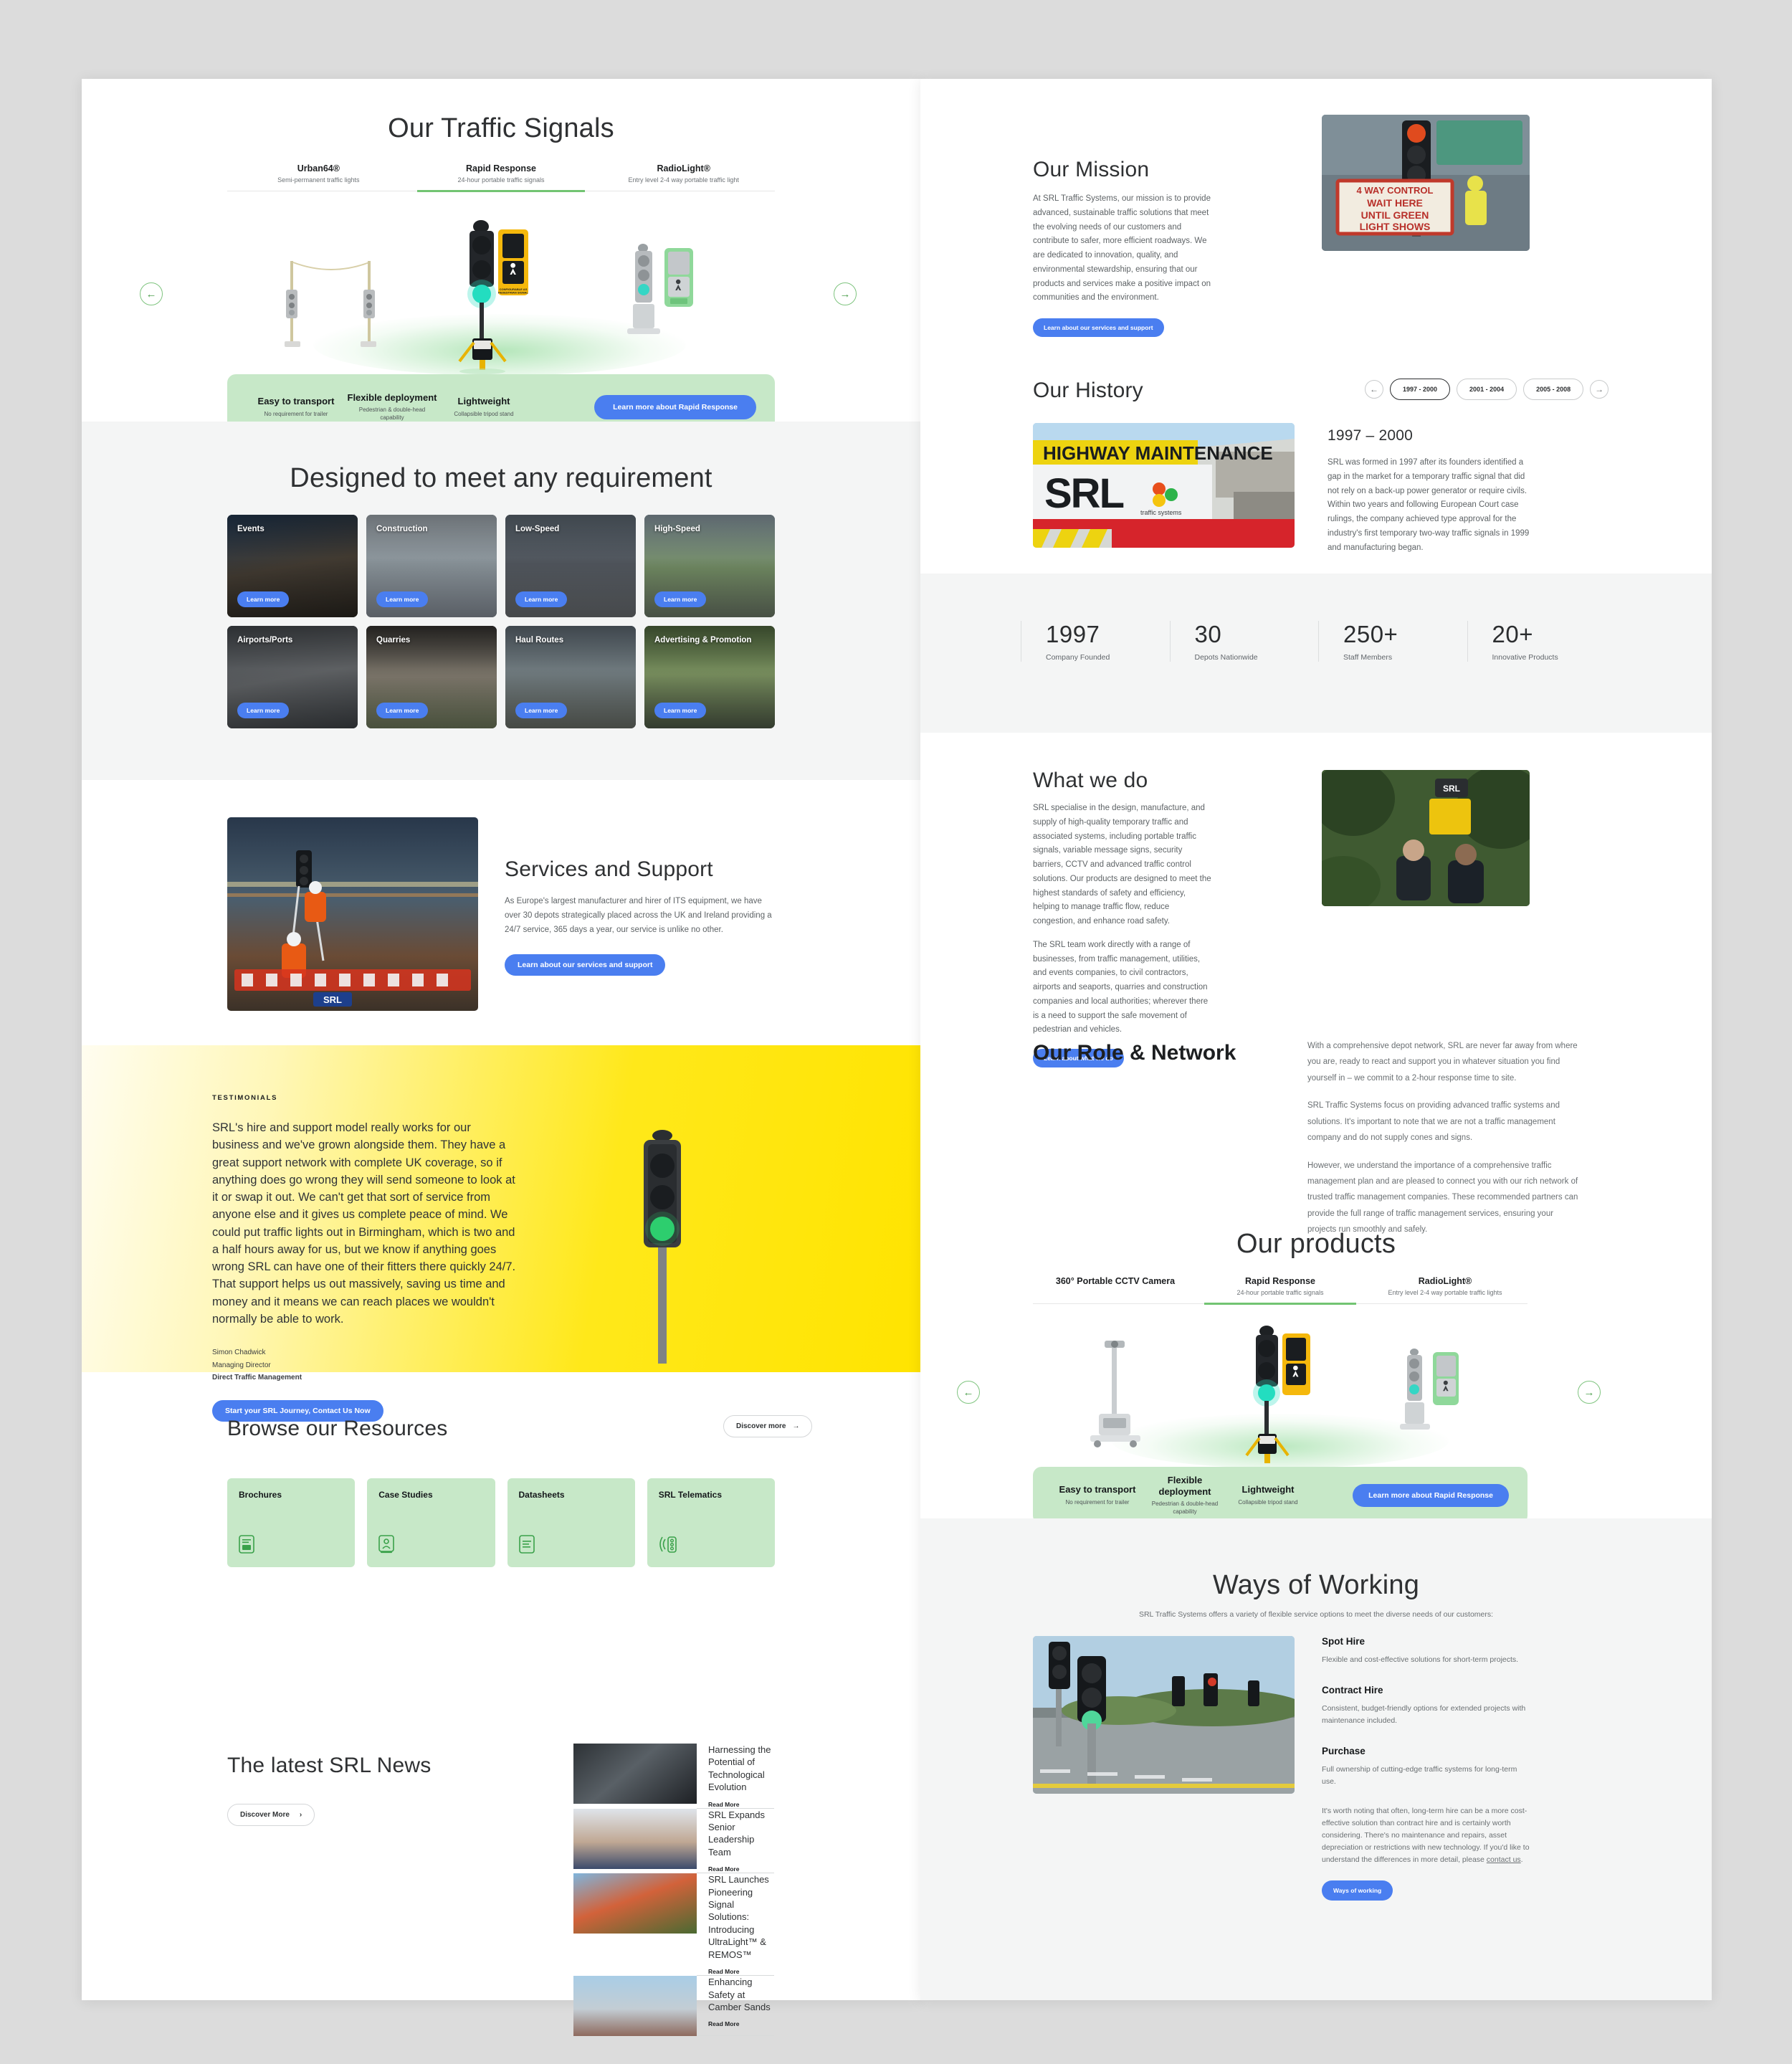 The width and height of the screenshot is (1792, 2064). What do you see at coordinates (846, 293) in the screenshot?
I see `carousel-next-button: →` at bounding box center [846, 293].